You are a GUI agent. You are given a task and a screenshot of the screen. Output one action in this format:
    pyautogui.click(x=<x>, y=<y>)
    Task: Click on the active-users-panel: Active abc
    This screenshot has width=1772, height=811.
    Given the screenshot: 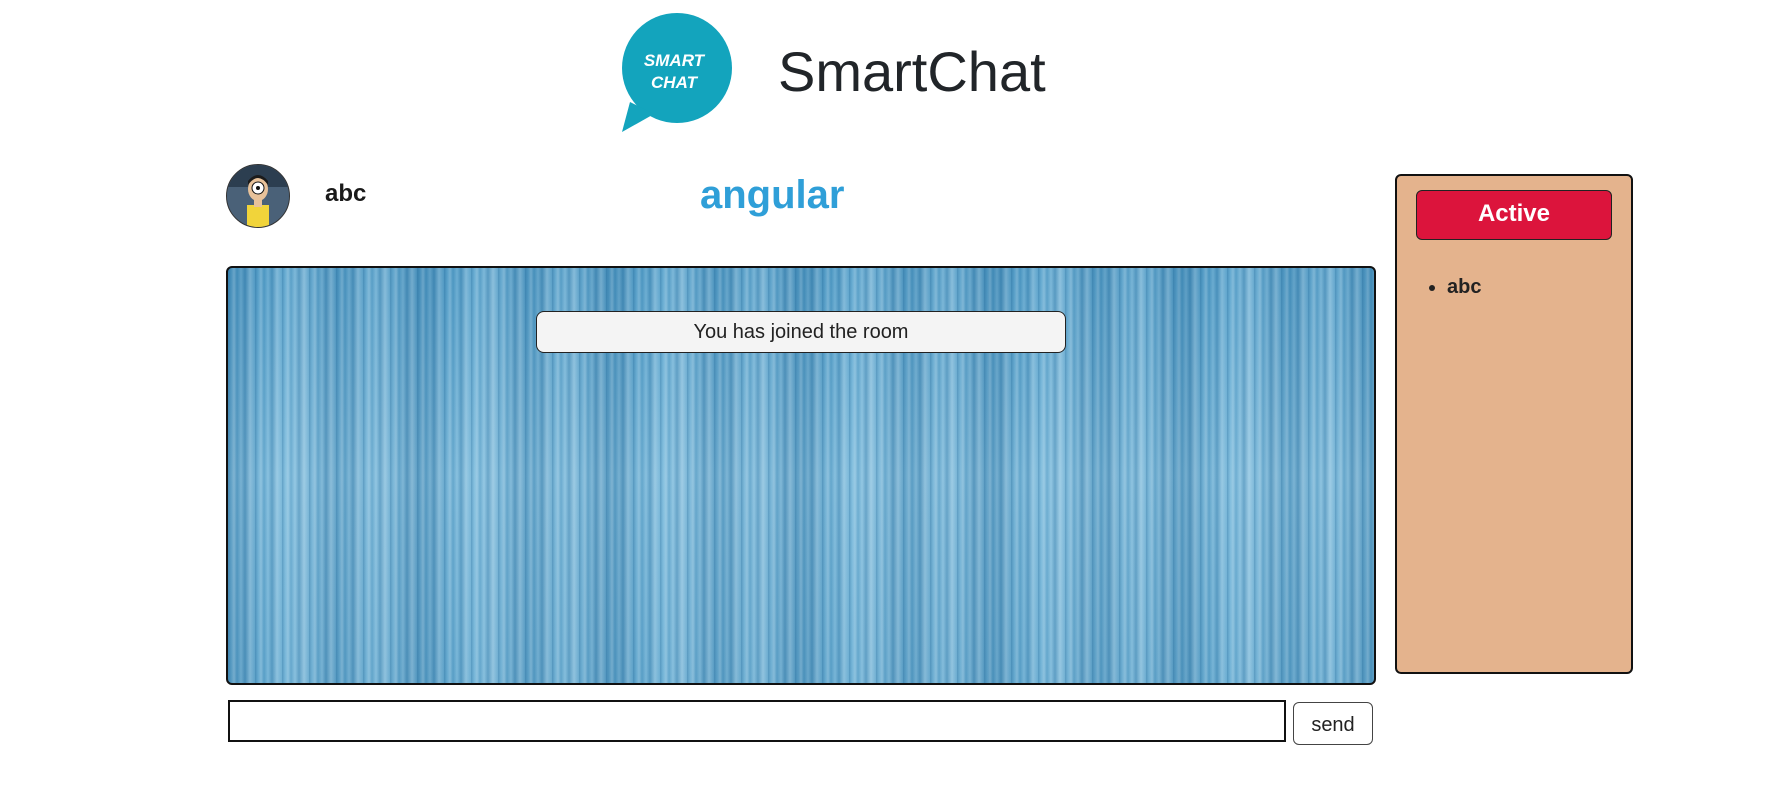 What is the action you would take?
    pyautogui.click(x=1514, y=424)
    